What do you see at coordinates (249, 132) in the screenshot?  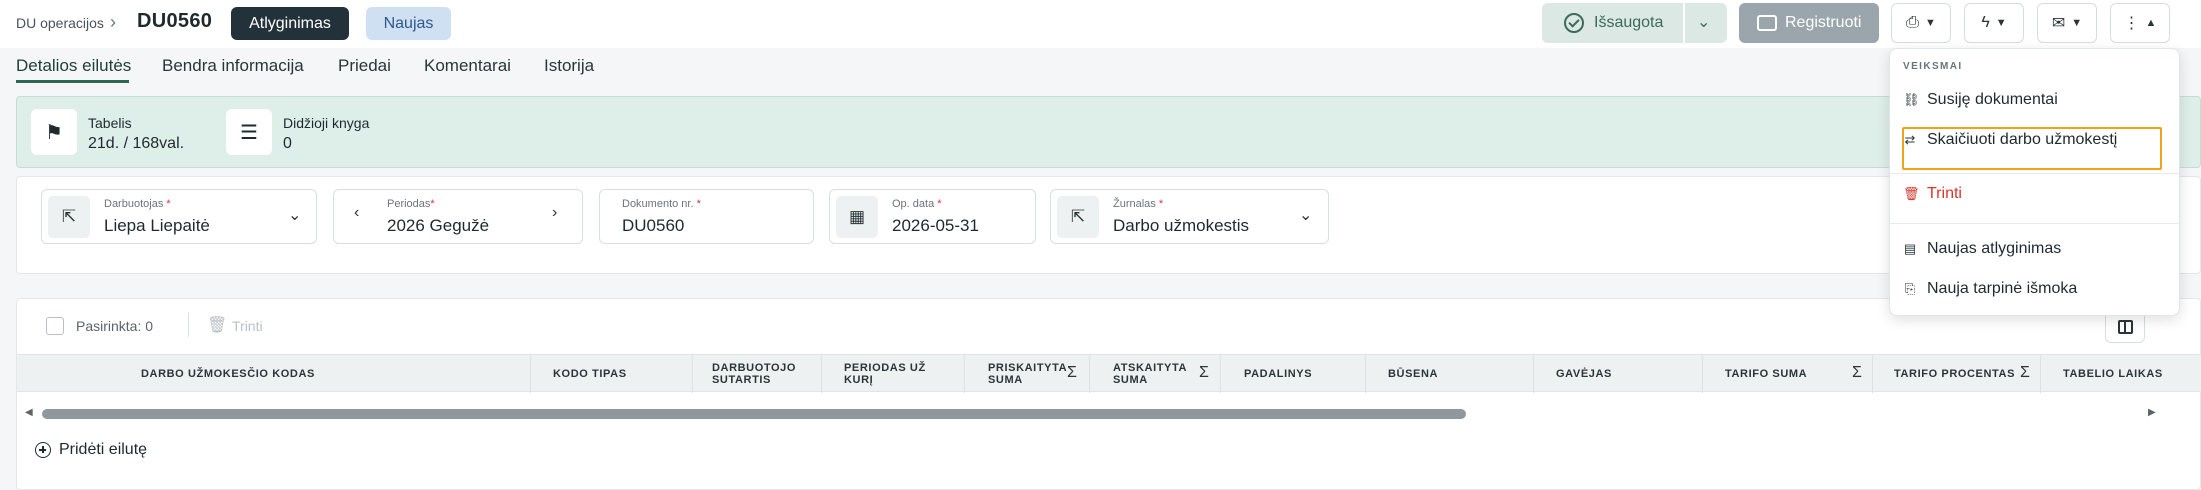 I see `ledger-icon: ☰` at bounding box center [249, 132].